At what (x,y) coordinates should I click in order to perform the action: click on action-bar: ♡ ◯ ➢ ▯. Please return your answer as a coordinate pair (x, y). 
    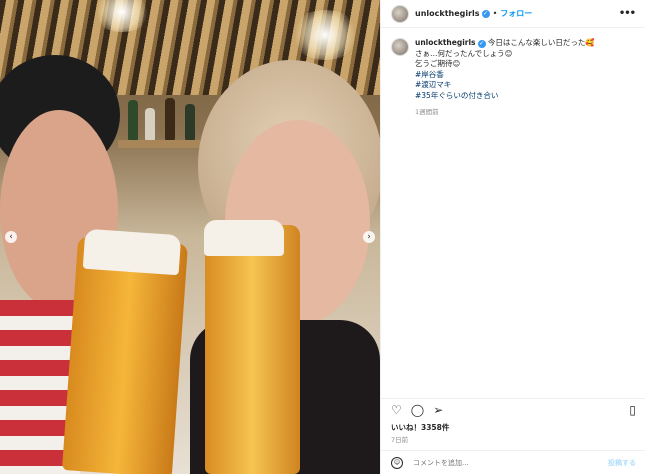
    Looking at the image, I should click on (513, 409).